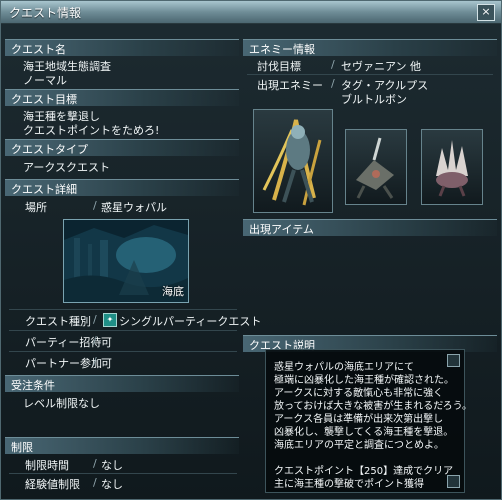 Image resolution: width=502 pixels, height=500 pixels. I want to click on enemy-portrait-boss, so click(293, 161).